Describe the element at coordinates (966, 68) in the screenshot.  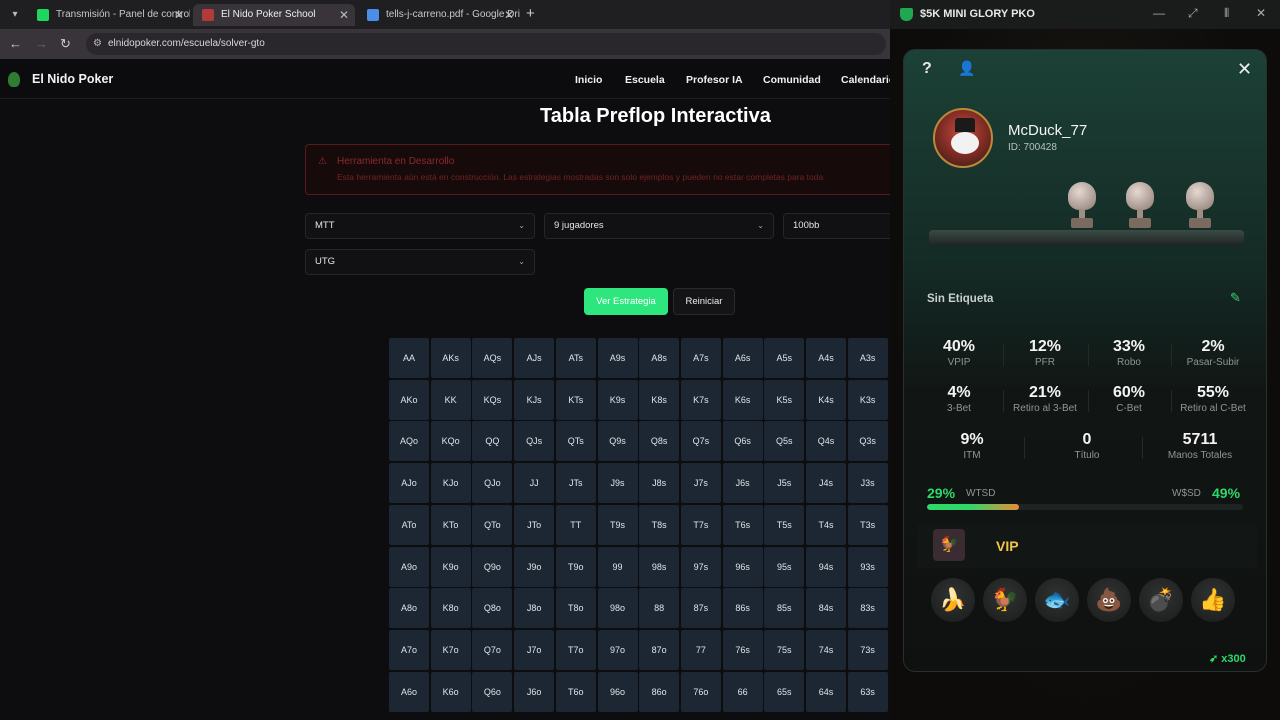
I see `user-settings-icon: 👤` at that location.